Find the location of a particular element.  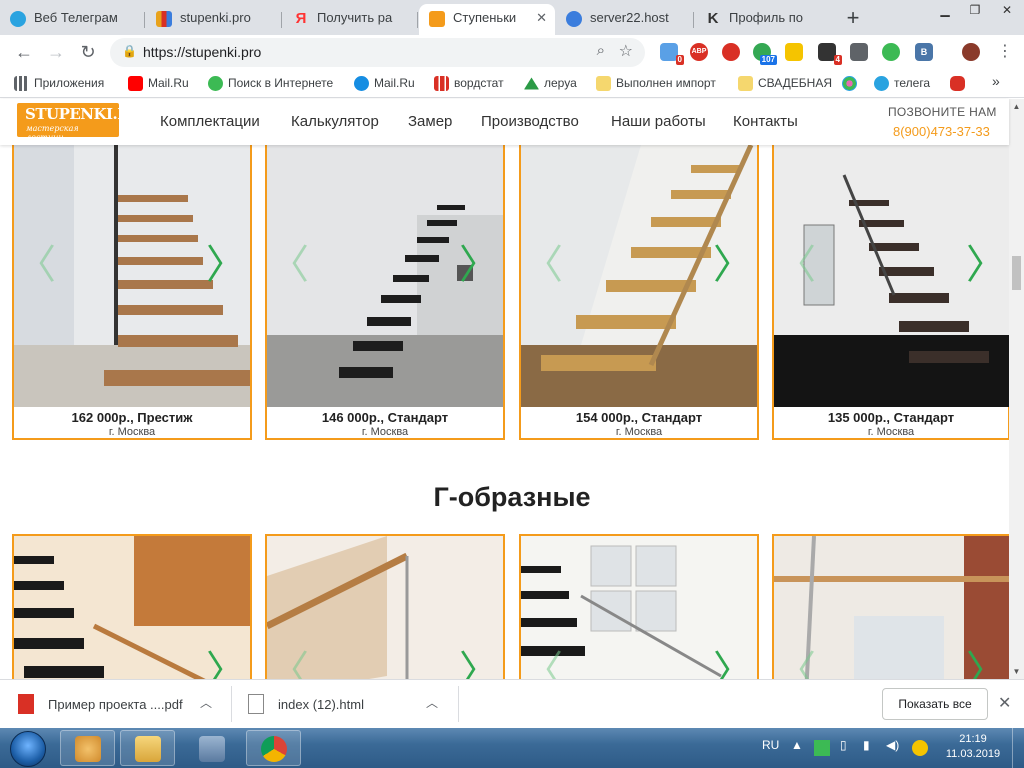

zoom-icon: ⌕ is located at coordinates (601, 50).